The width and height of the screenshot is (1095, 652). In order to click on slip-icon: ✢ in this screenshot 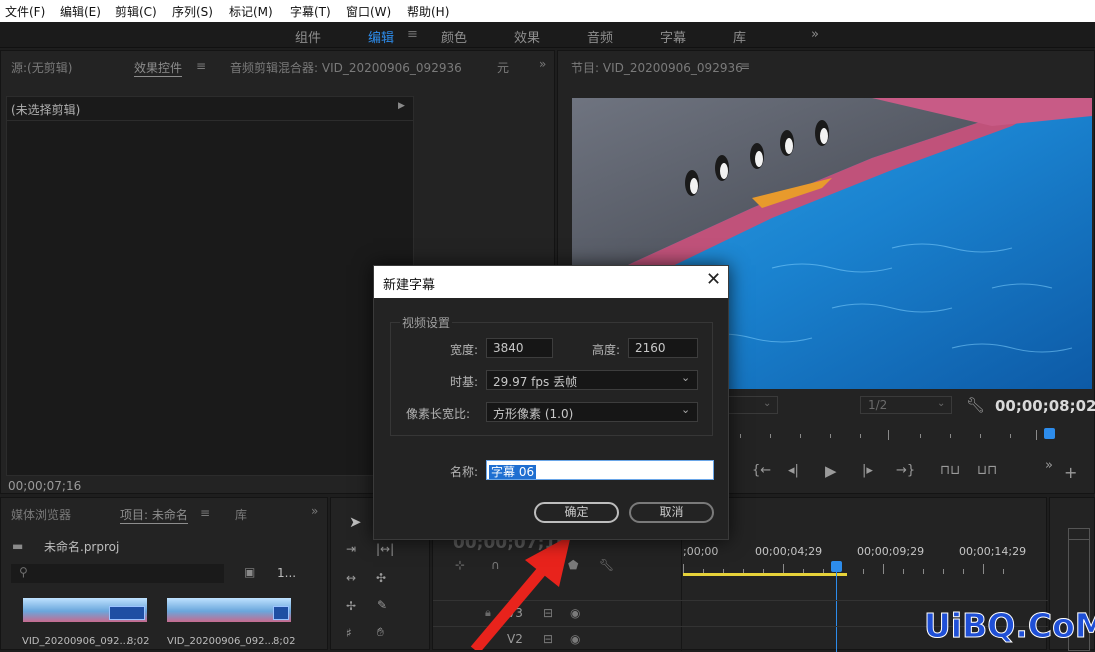, I will do `click(351, 606)`.